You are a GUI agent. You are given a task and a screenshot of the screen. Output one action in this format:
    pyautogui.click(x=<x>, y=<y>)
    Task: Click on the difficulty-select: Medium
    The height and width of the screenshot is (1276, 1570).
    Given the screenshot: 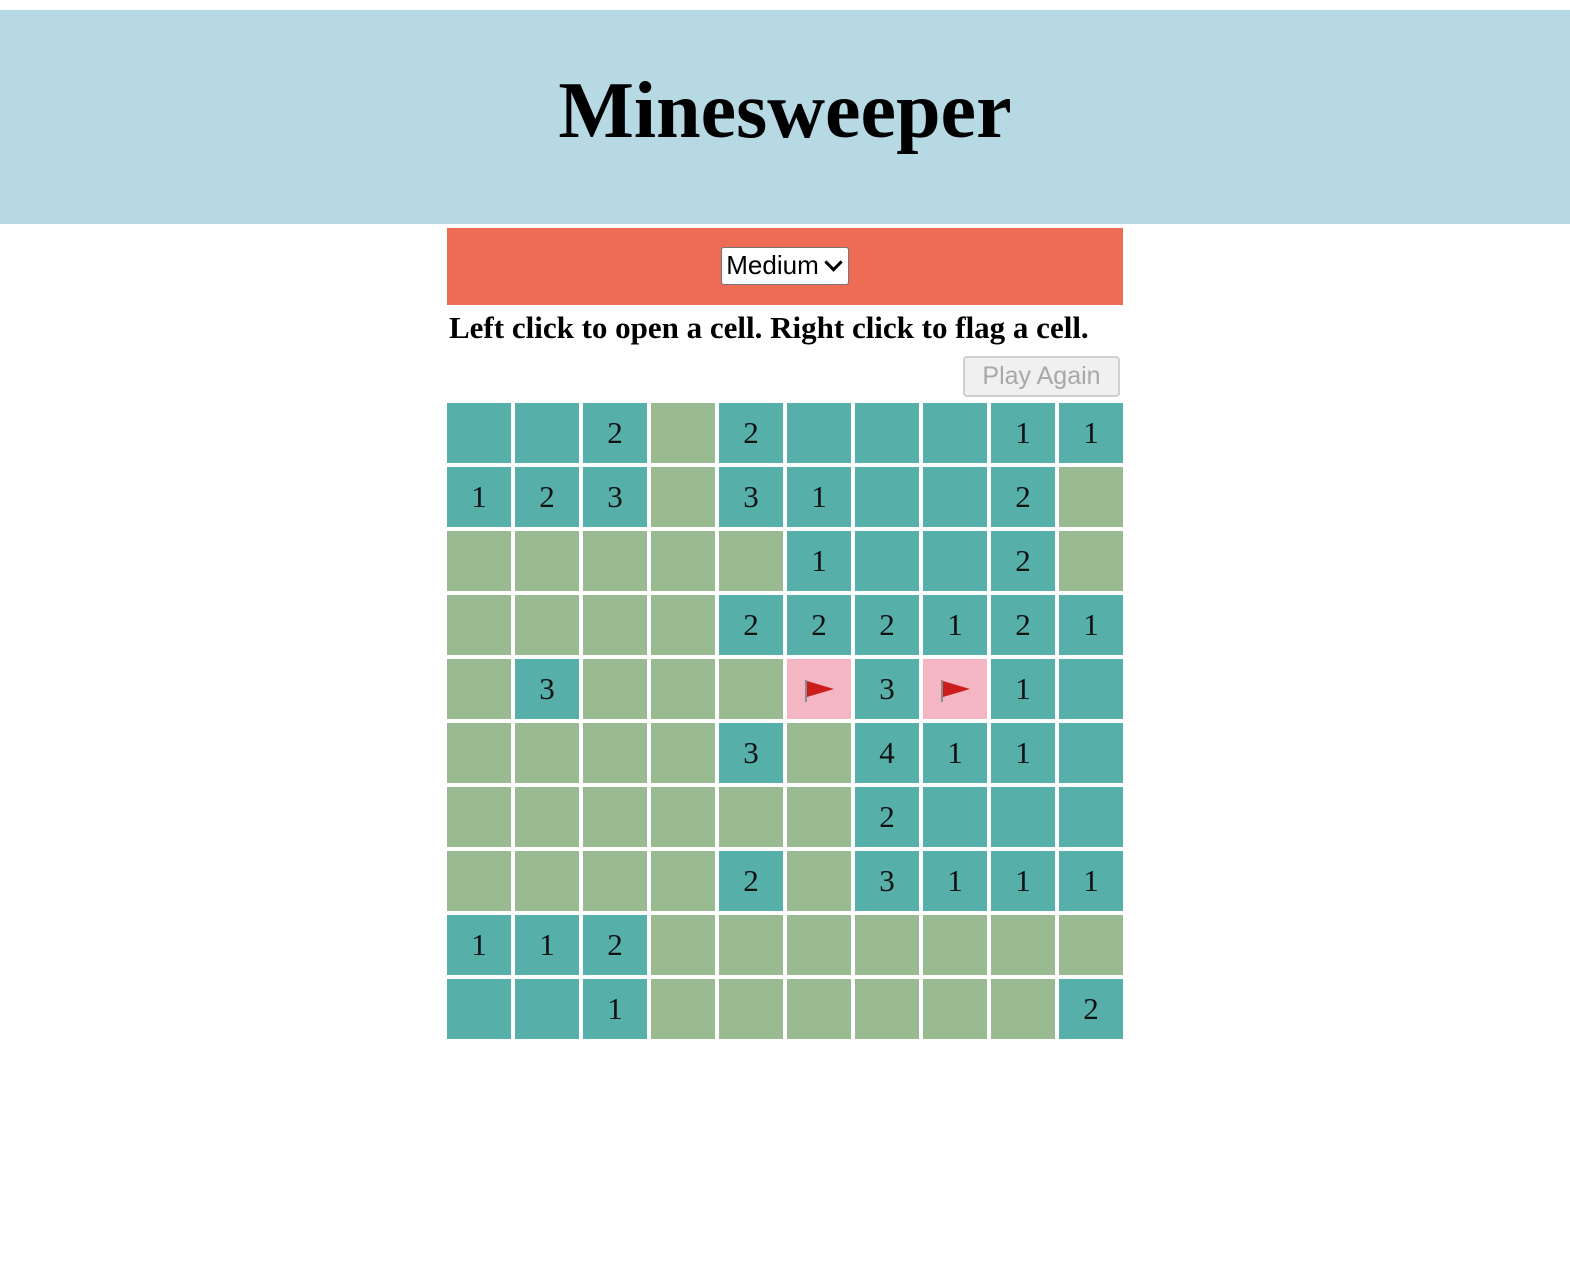 What is the action you would take?
    pyautogui.click(x=785, y=265)
    